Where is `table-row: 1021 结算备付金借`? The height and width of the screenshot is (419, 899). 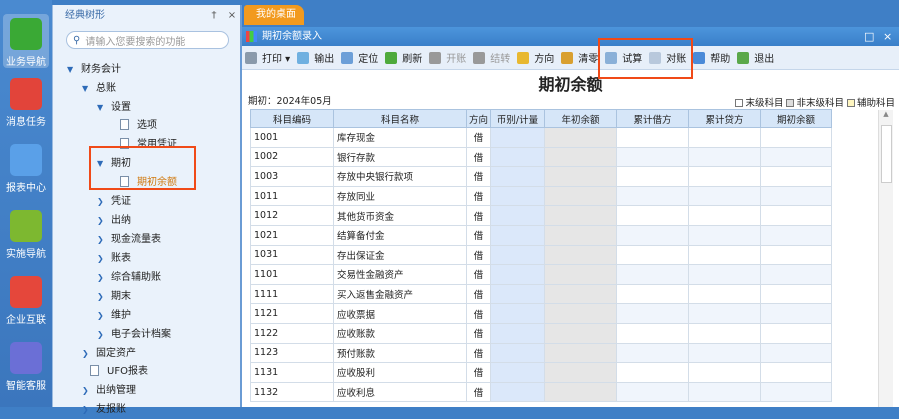
table-row: 1021 结算备付金借 is located at coordinates (541, 235).